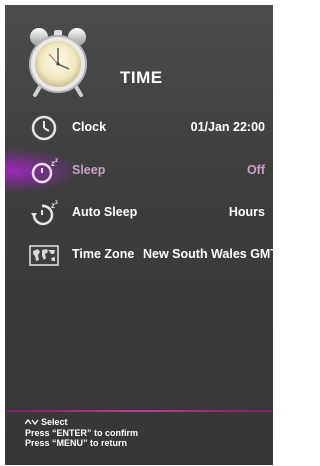 This screenshot has width=320, height=466. Describe the element at coordinates (32, 422) in the screenshot. I see `up-down-arrows-icon` at that location.